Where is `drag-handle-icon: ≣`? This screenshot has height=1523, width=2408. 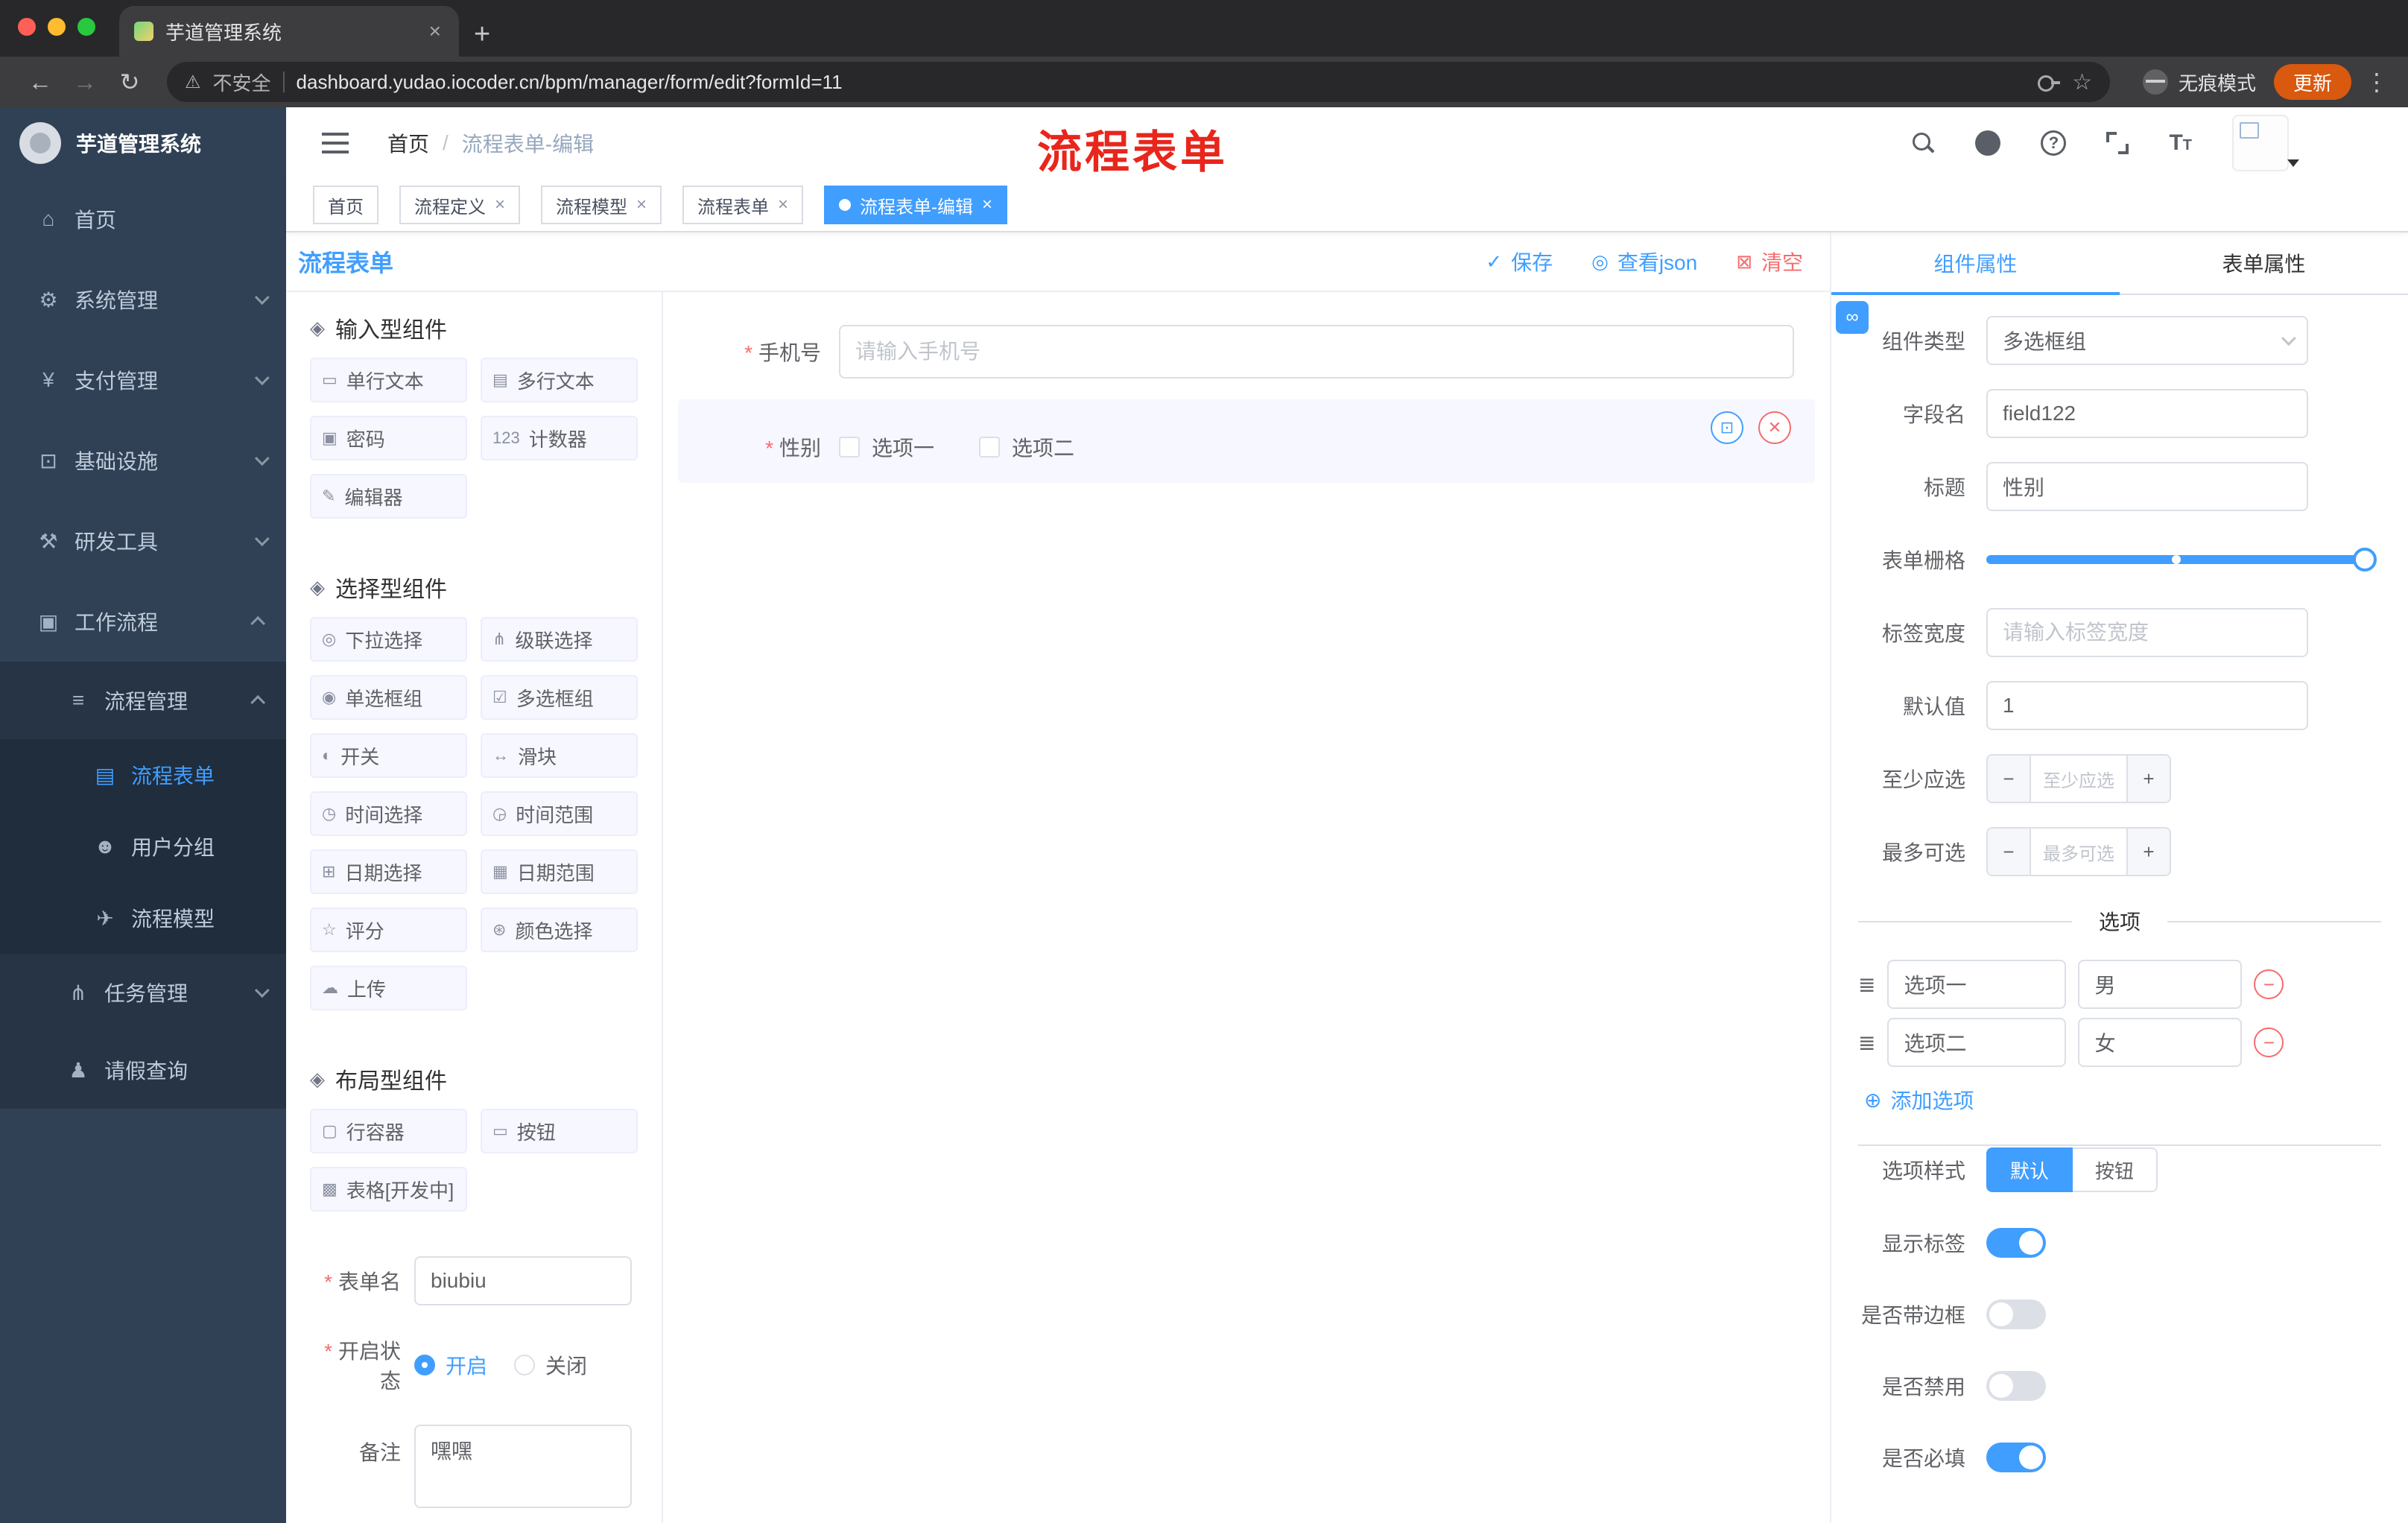
drag-handle-icon: ≣ is located at coordinates (1866, 984).